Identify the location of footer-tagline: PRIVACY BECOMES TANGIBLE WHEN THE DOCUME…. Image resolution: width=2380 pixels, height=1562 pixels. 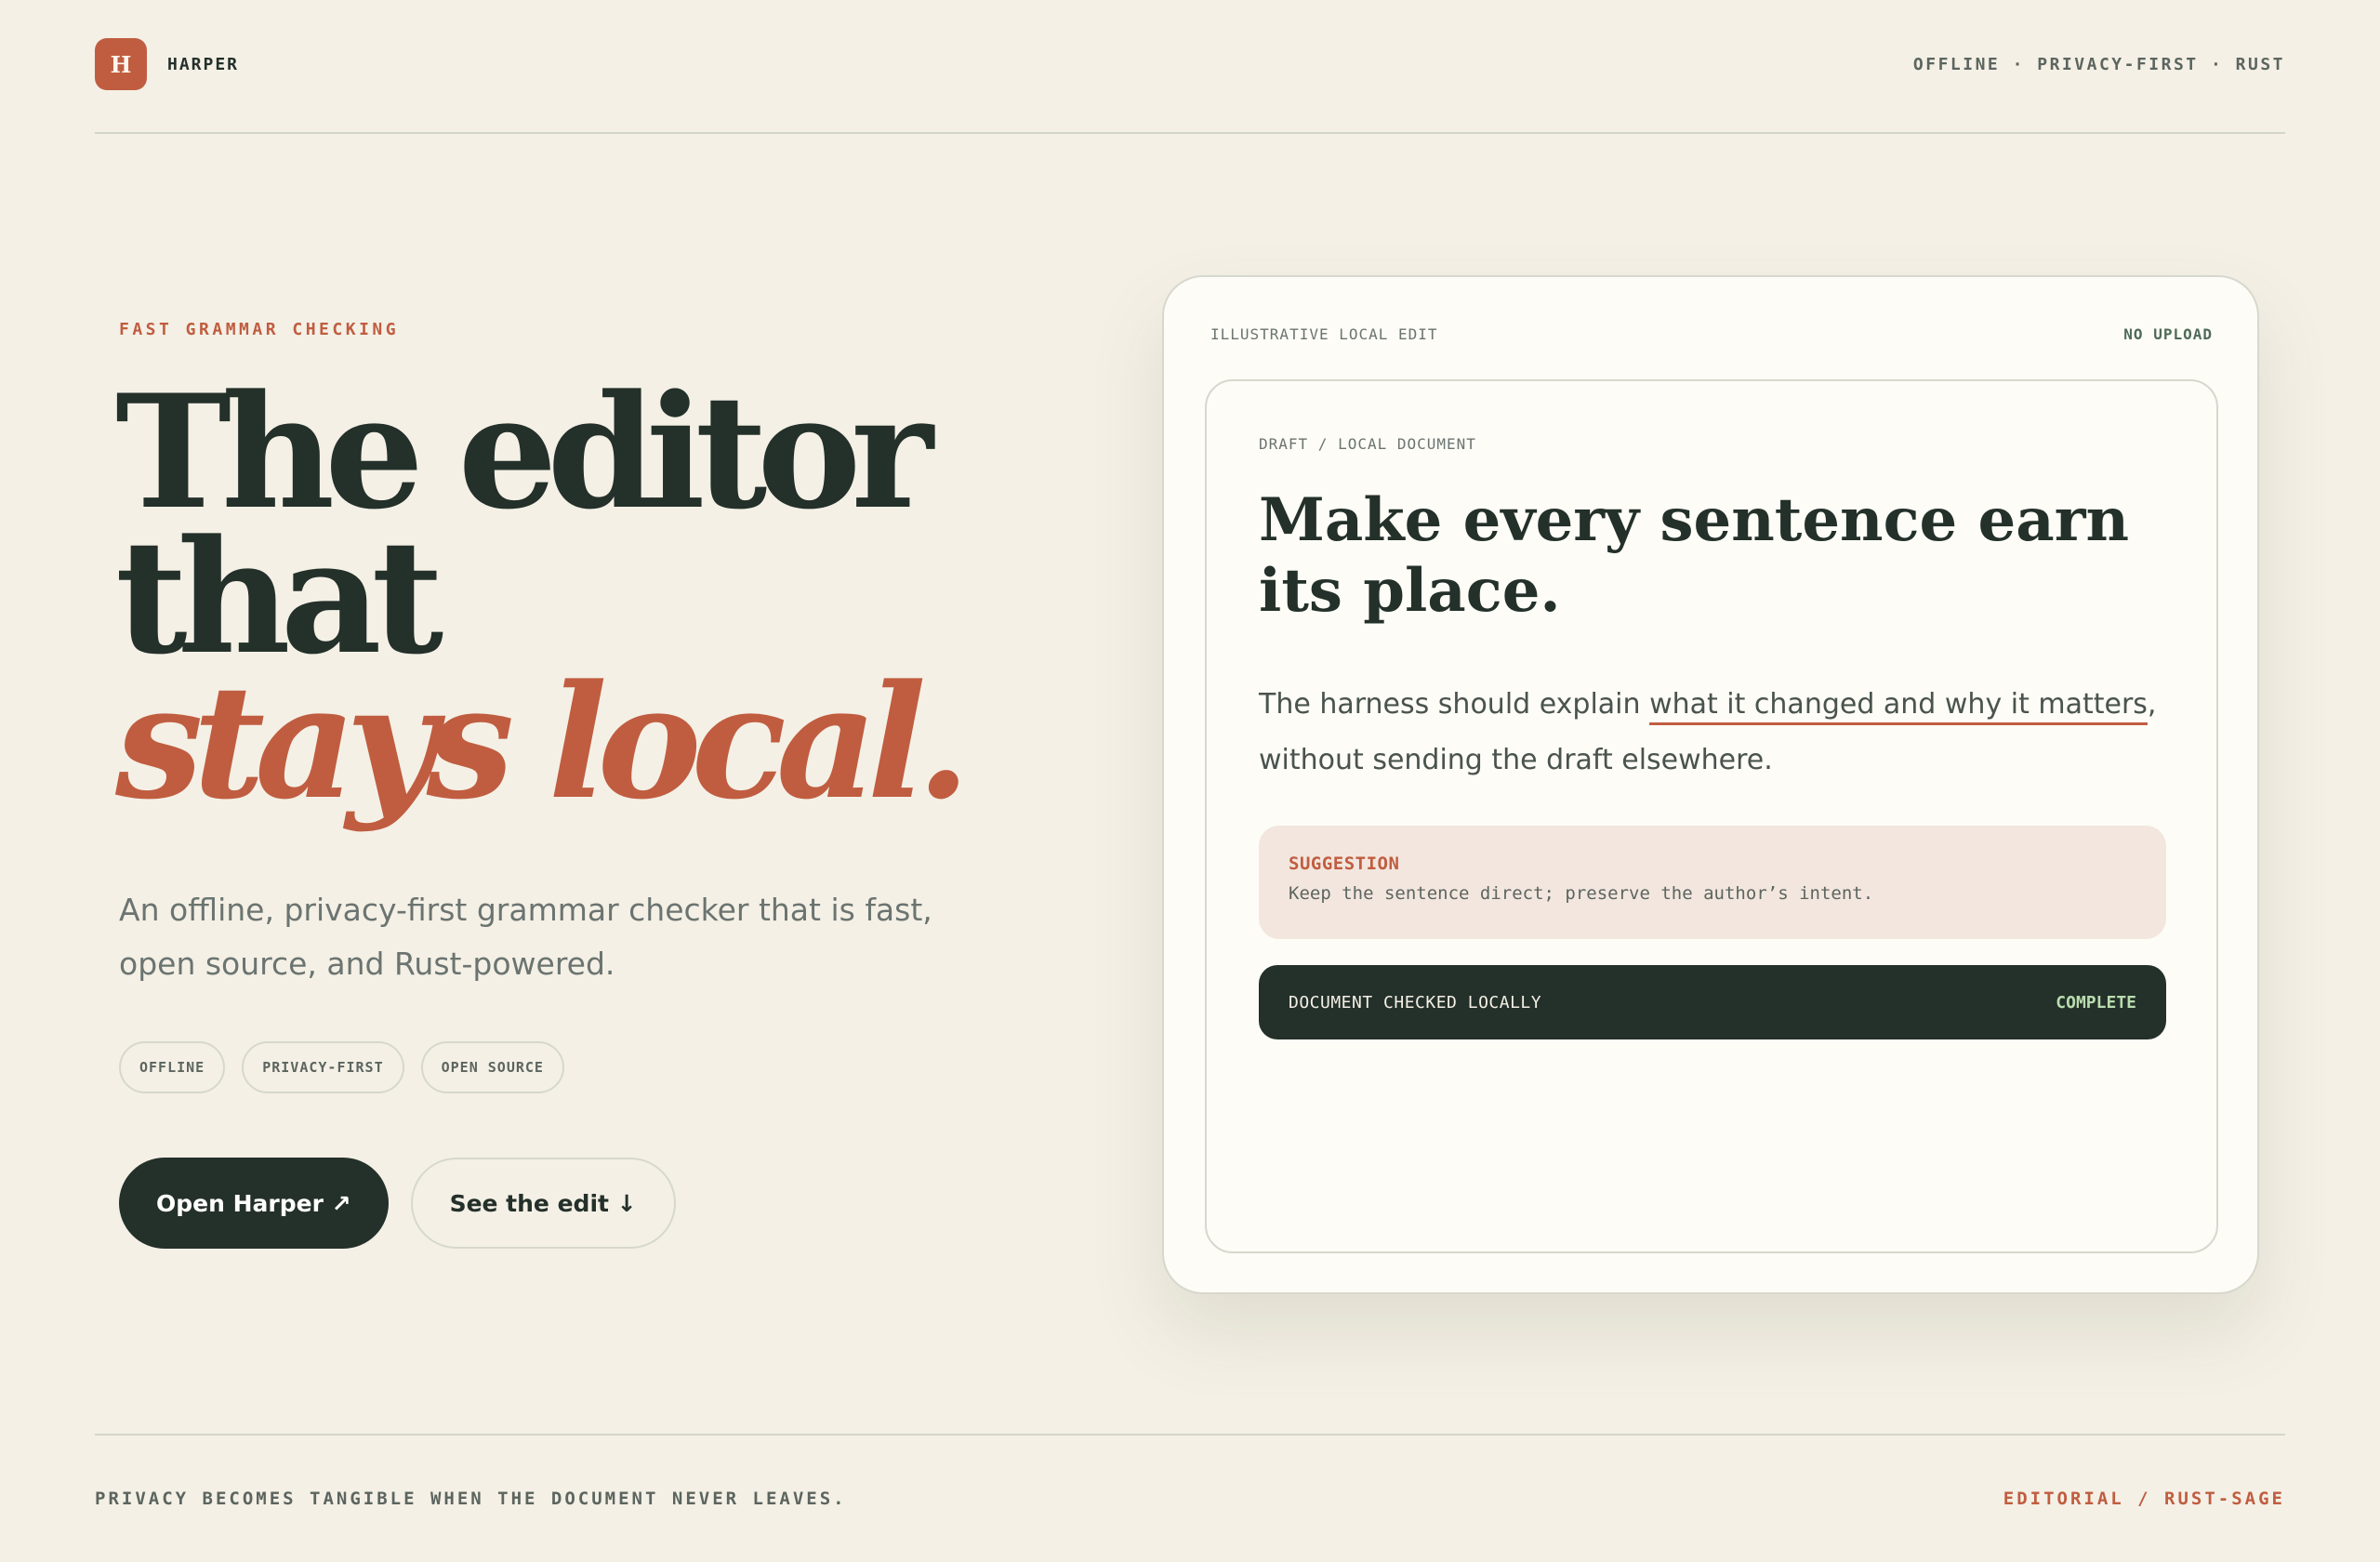
(471, 1499).